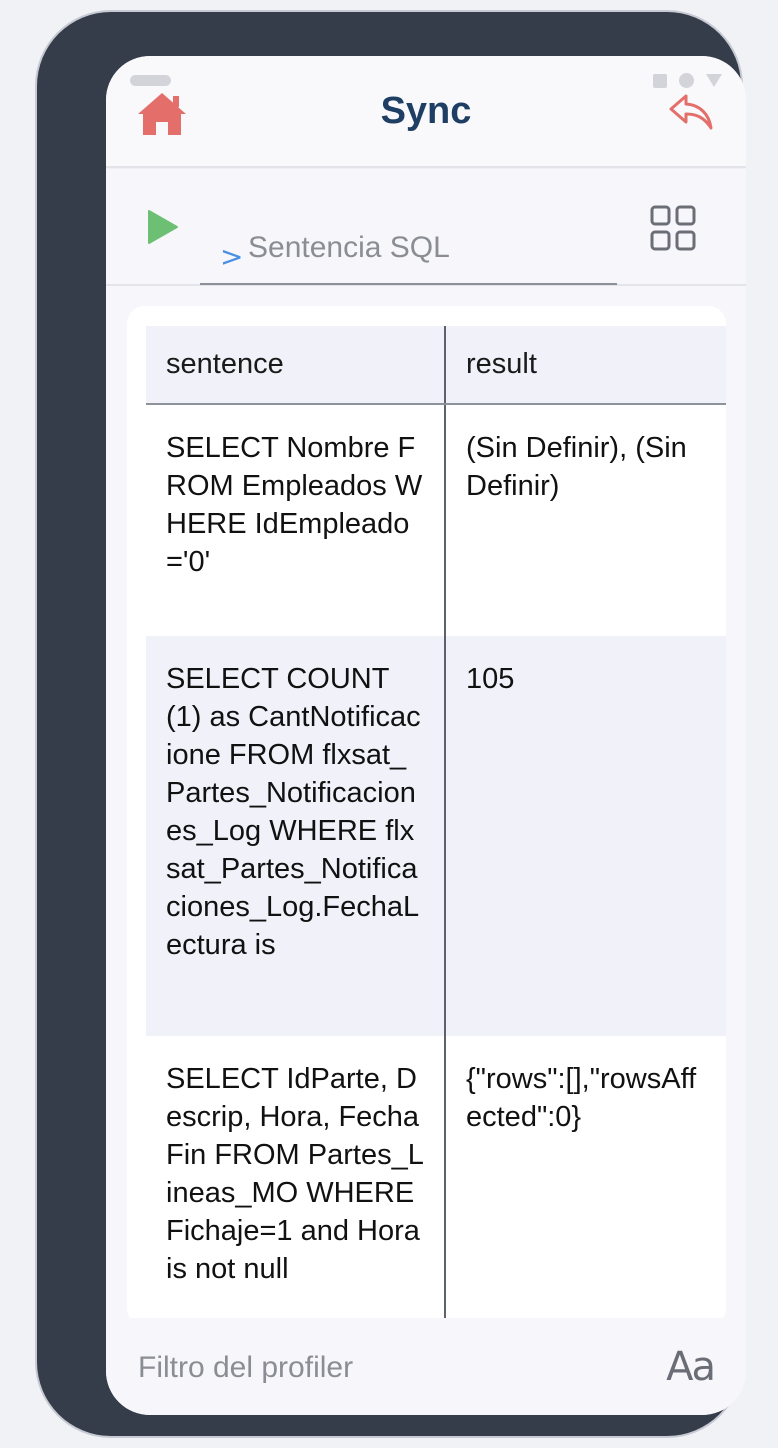  What do you see at coordinates (585, 365) in the screenshot?
I see `column-header-result: result` at bounding box center [585, 365].